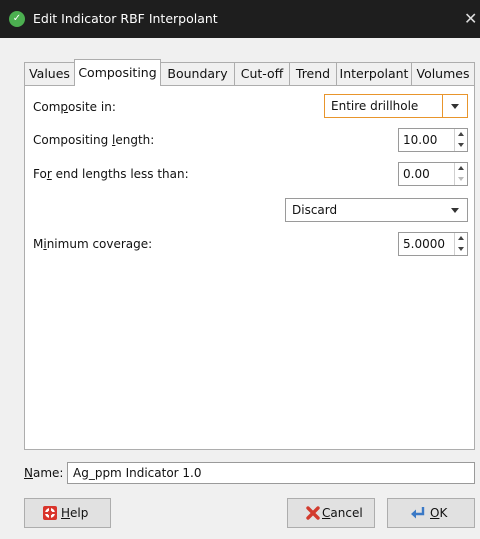 This screenshot has width=480, height=539. I want to click on window-title: Edit Indicator RBF Interpolant, so click(125, 18).